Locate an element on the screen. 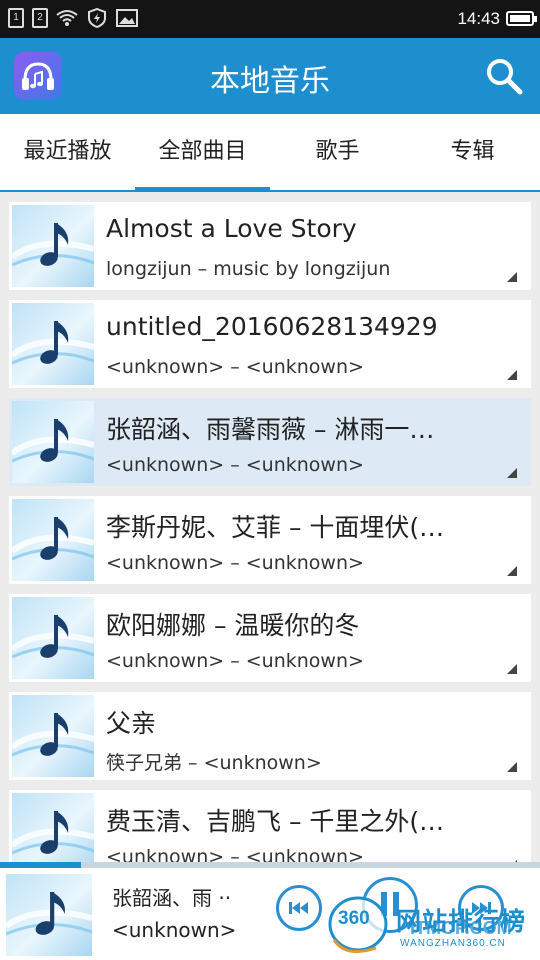 The image size is (540, 960). sim1-icon: 1 is located at coordinates (16, 18).